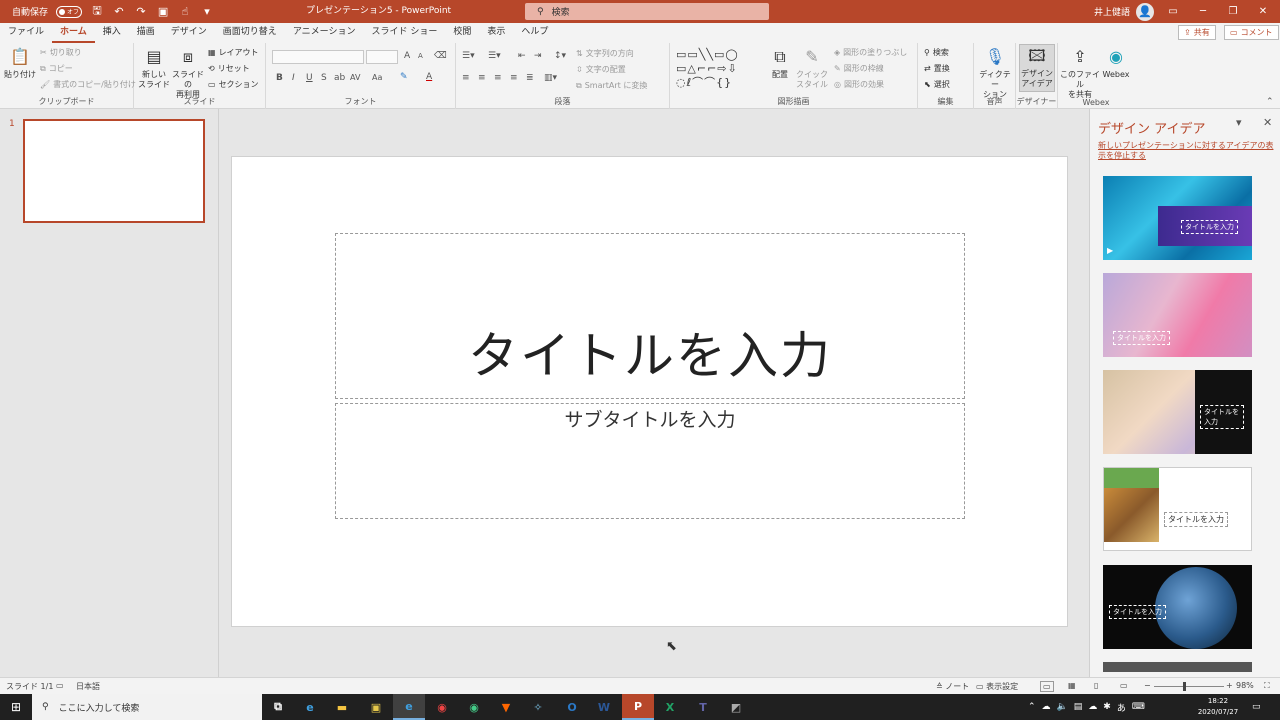  Describe the element at coordinates (119, 12) in the screenshot. I see `undo-icon: ↶` at that location.